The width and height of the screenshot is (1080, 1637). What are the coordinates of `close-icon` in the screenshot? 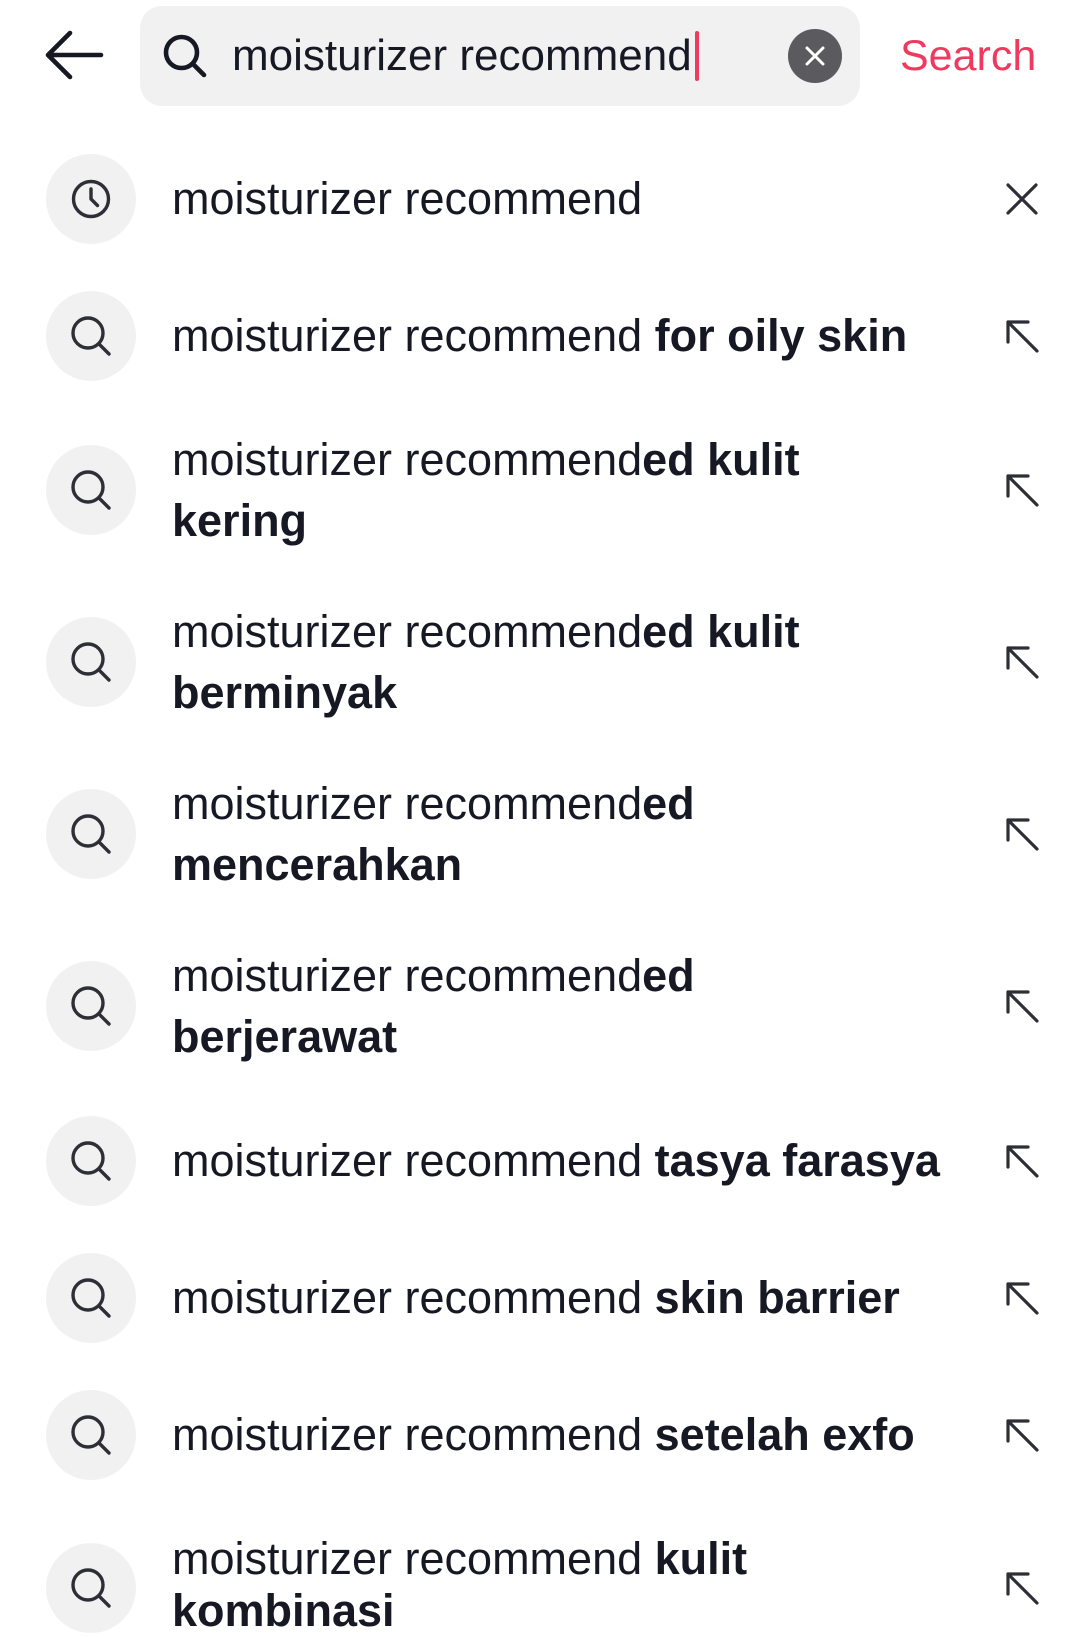 It's located at (1022, 199).